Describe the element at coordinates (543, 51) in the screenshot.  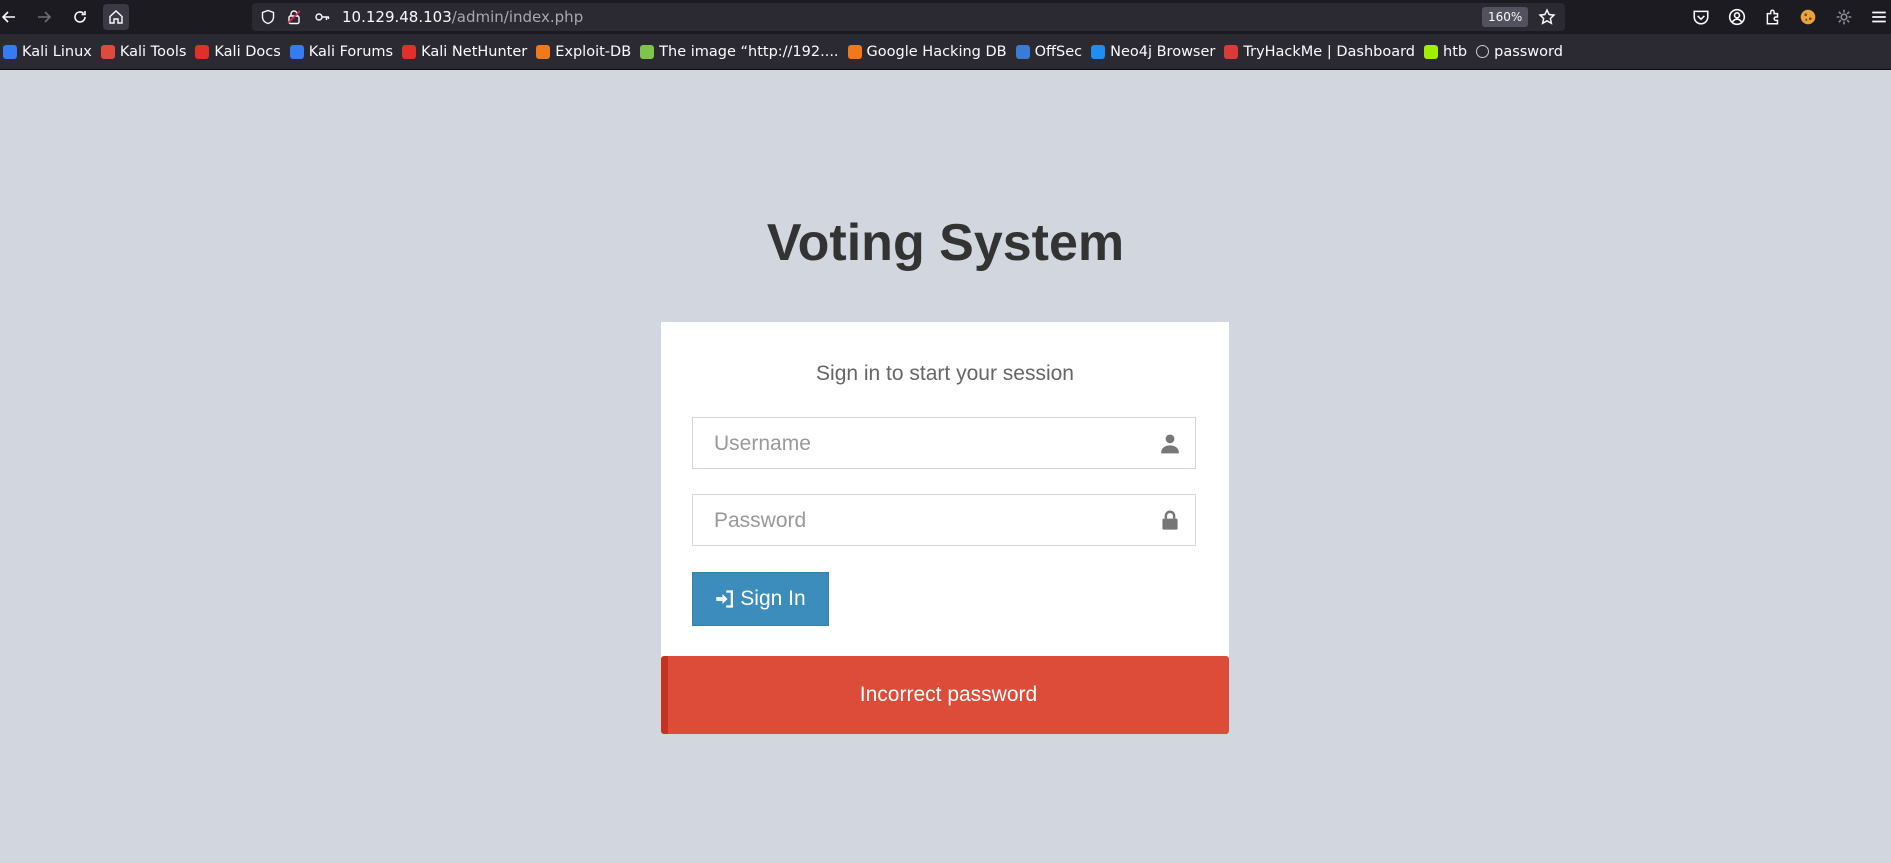
I see `exploit-db-icon` at that location.